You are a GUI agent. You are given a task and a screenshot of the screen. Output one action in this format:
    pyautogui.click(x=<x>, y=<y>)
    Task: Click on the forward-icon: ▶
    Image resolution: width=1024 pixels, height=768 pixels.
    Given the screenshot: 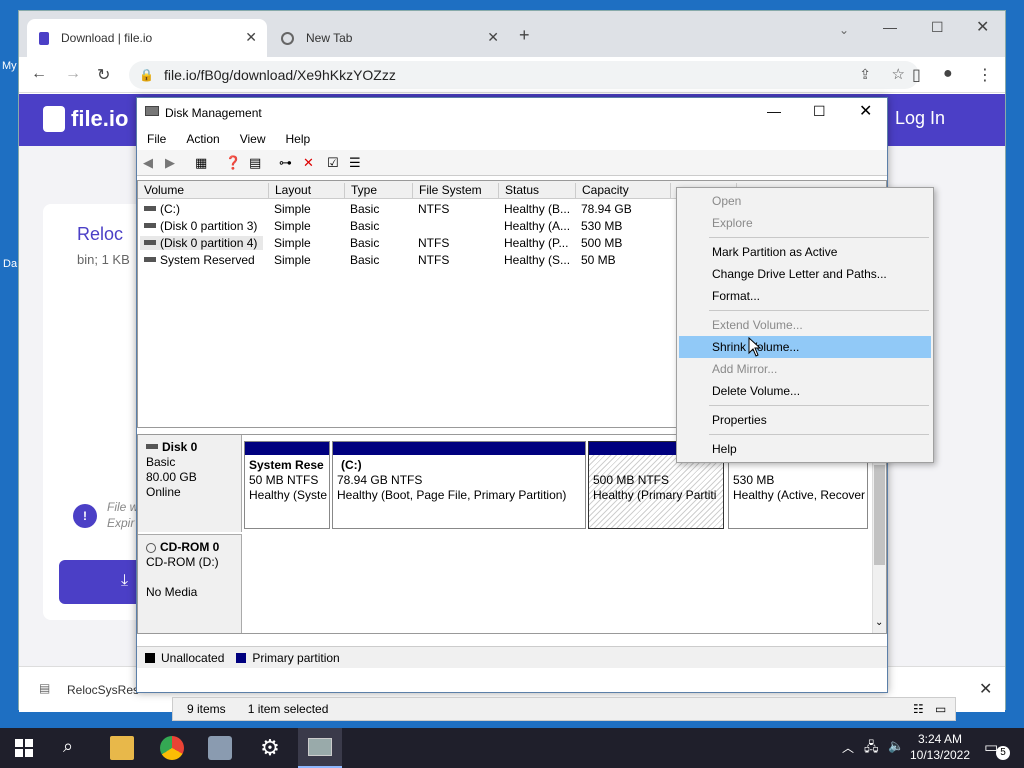 What is the action you would take?
    pyautogui.click(x=170, y=163)
    